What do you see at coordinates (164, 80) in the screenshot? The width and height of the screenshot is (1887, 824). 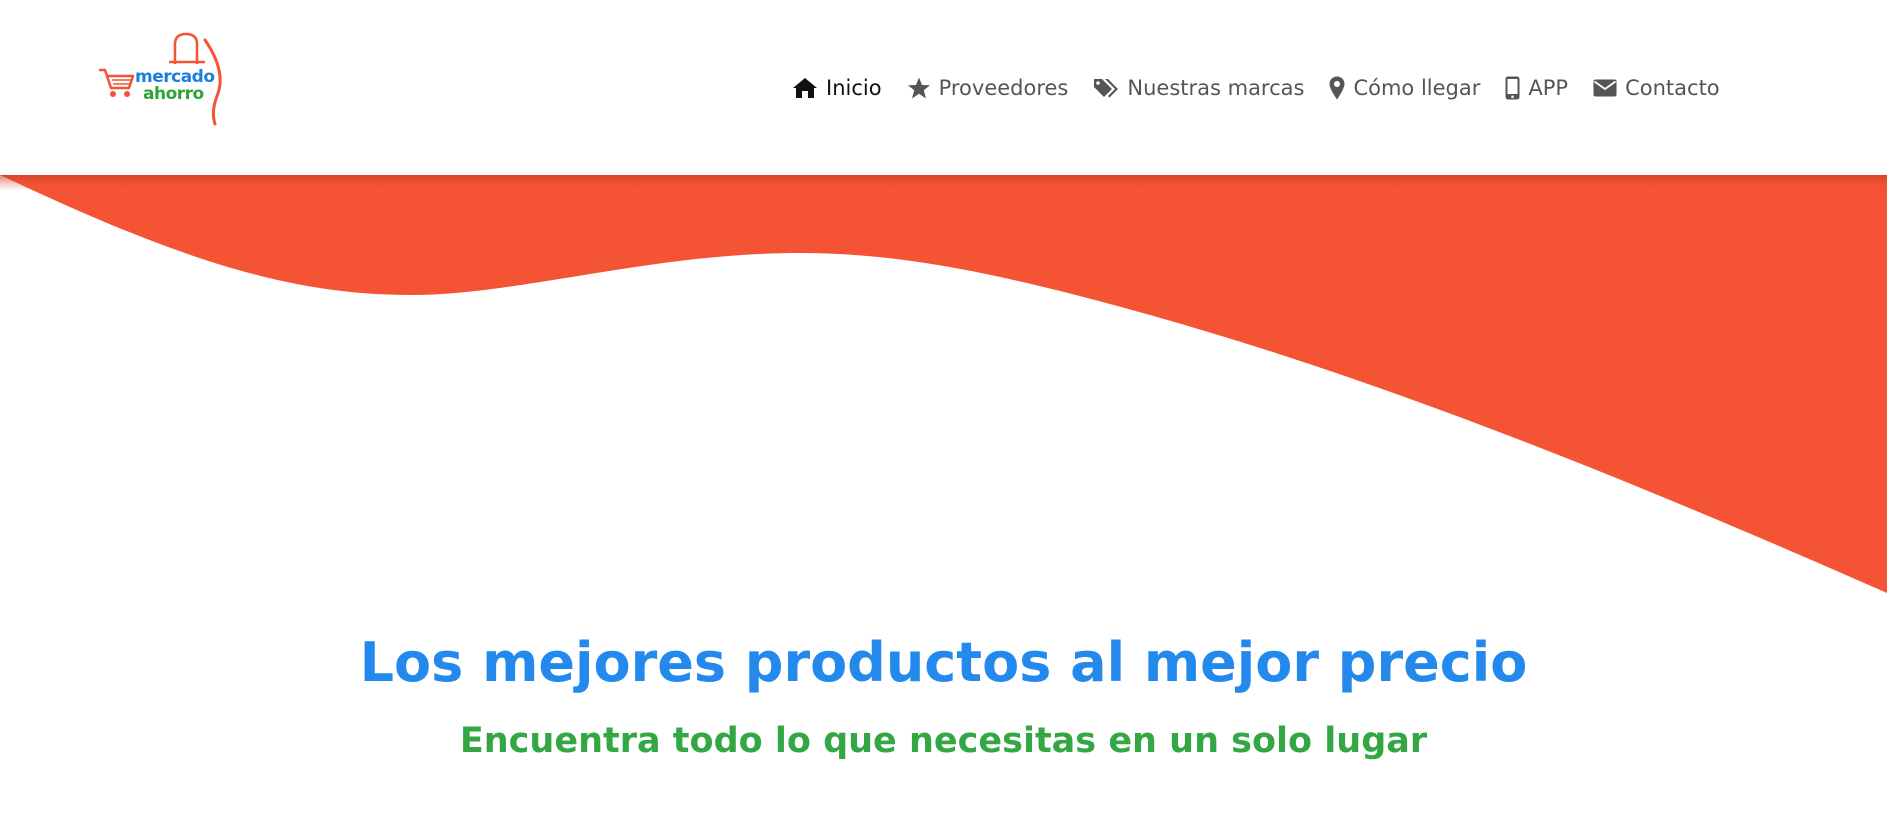 I see `site-logo: mercado ahorro` at bounding box center [164, 80].